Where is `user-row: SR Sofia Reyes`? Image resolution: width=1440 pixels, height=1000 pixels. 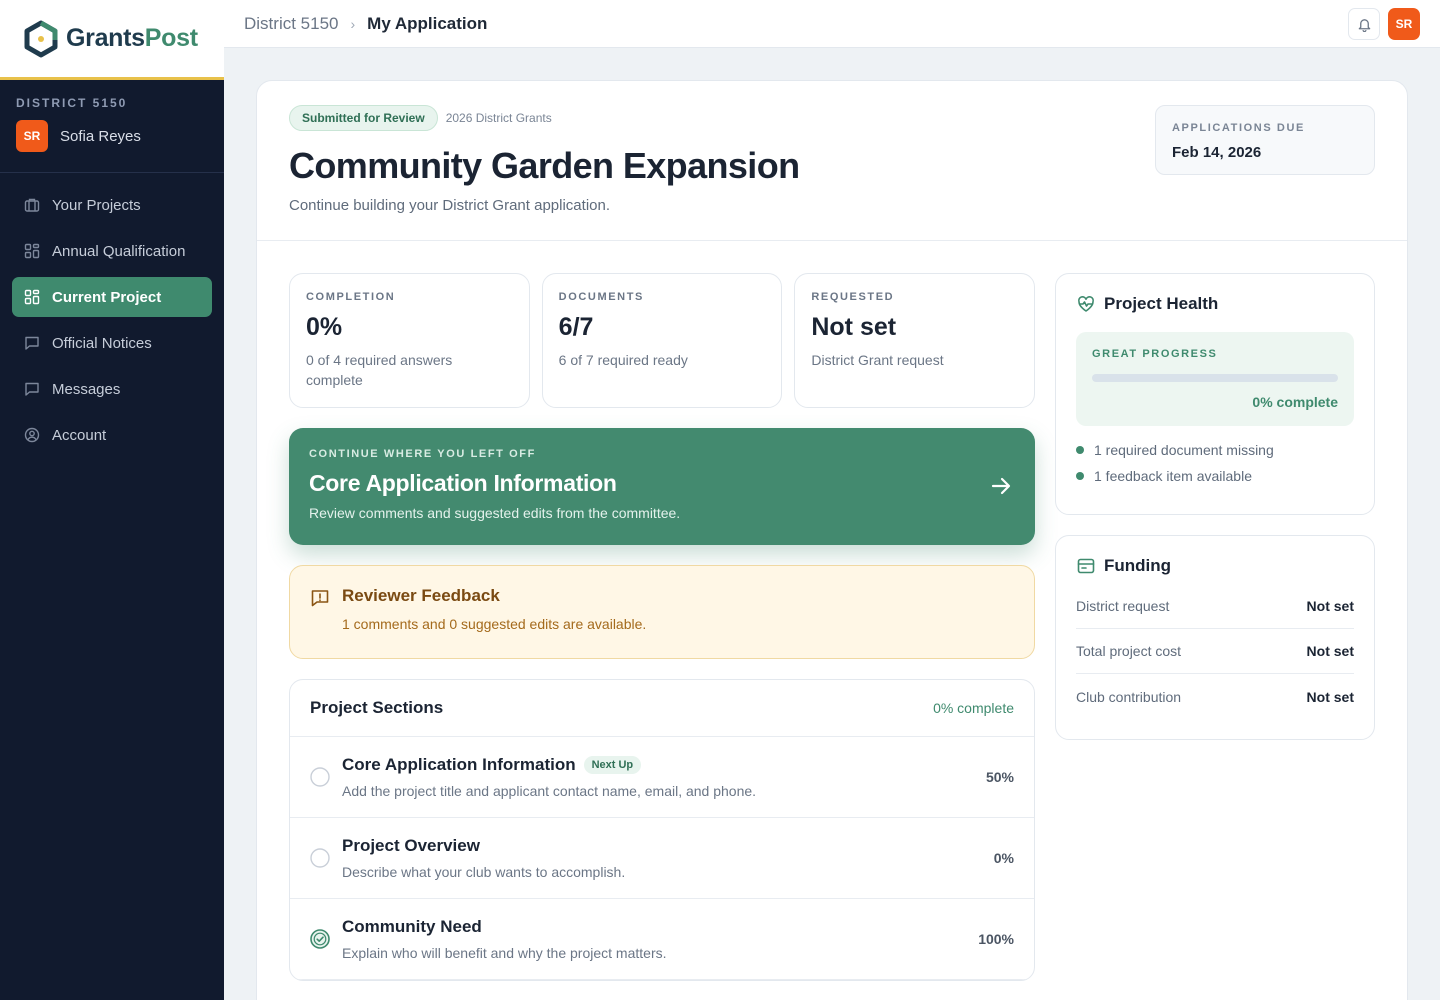
user-row: SR Sofia Reyes is located at coordinates (112, 136).